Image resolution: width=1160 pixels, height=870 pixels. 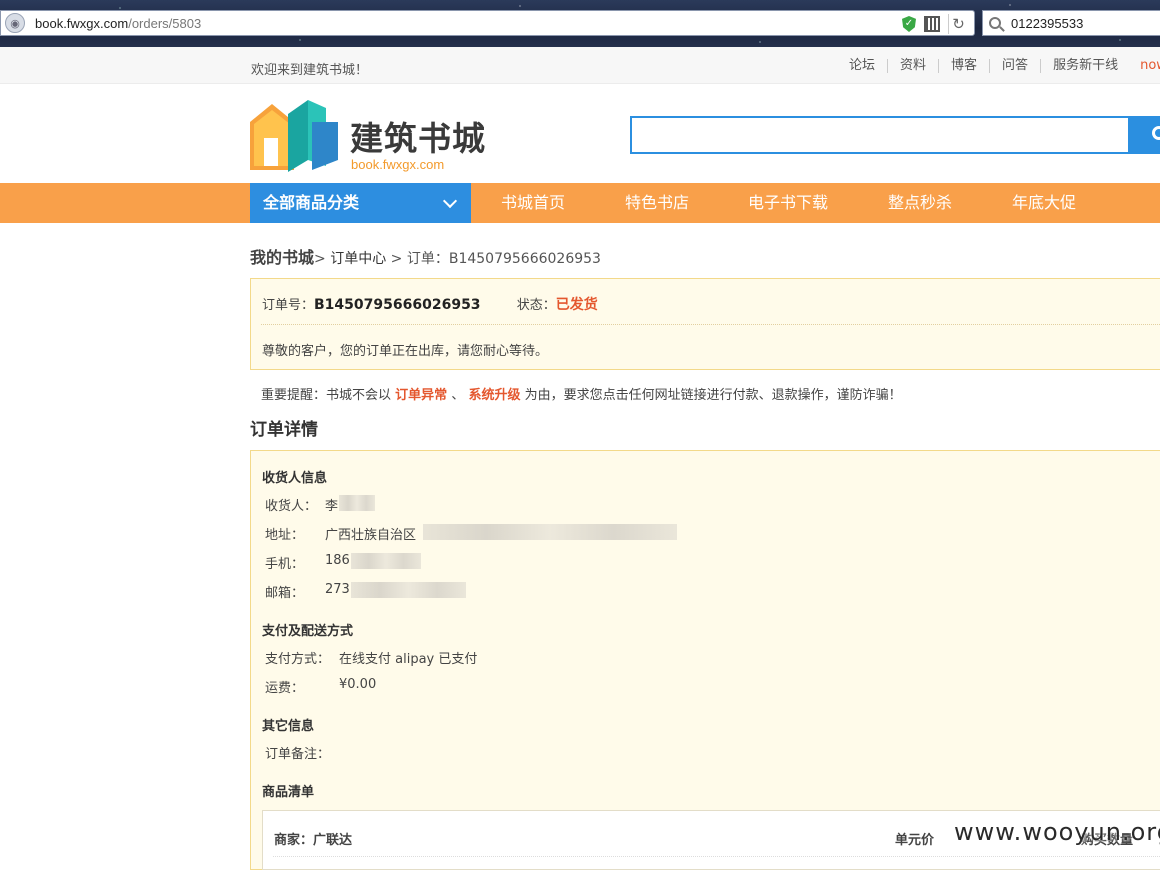 I want to click on receiver-name: 李, so click(x=332, y=506).